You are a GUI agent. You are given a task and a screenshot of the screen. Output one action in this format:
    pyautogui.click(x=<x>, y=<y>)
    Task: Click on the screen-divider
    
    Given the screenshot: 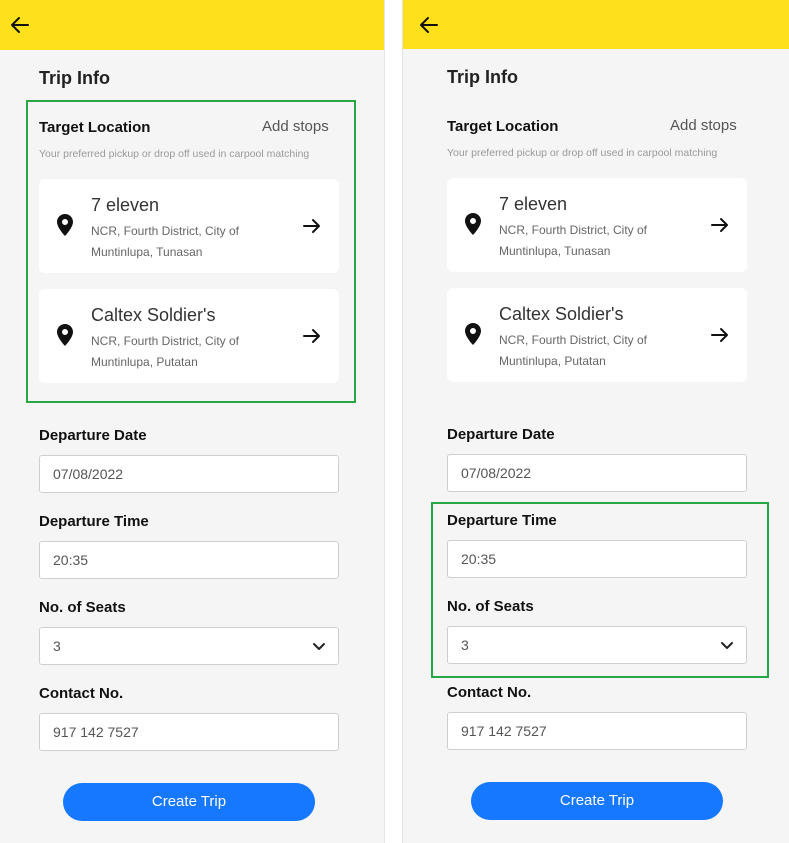 What is the action you would take?
    pyautogui.click(x=393, y=421)
    